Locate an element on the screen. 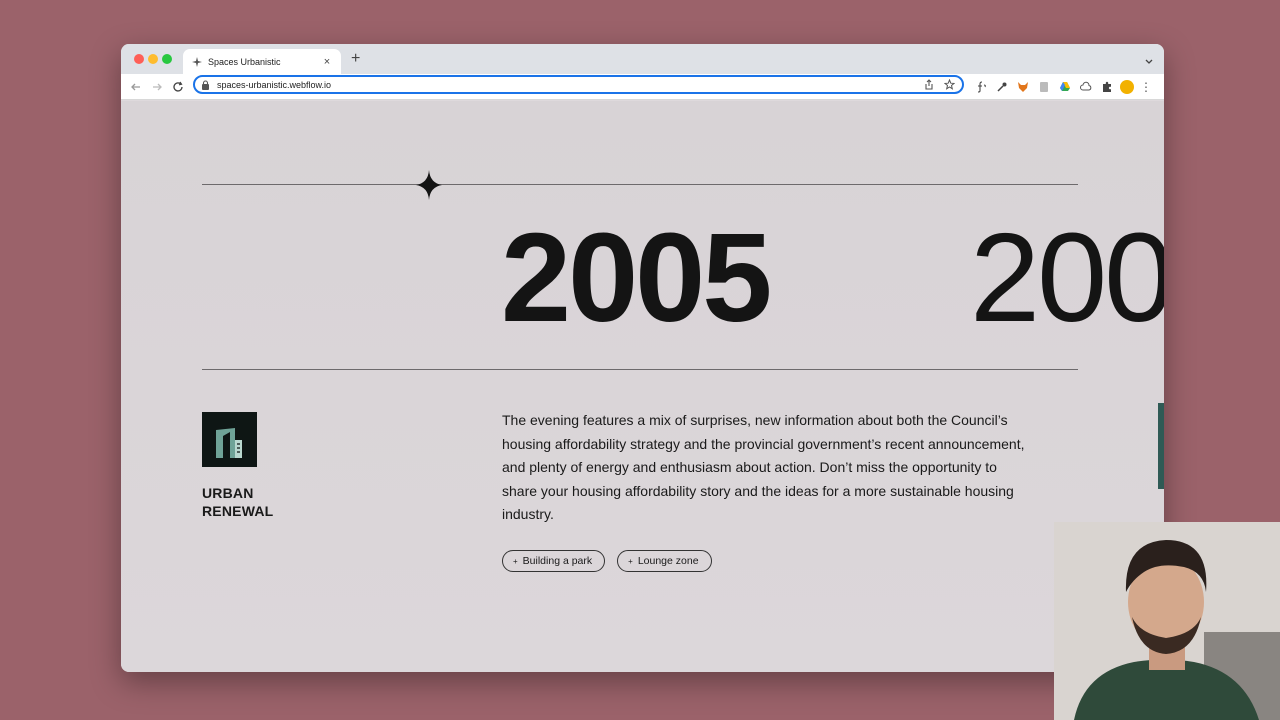  maximize-window-button is located at coordinates (167, 59).